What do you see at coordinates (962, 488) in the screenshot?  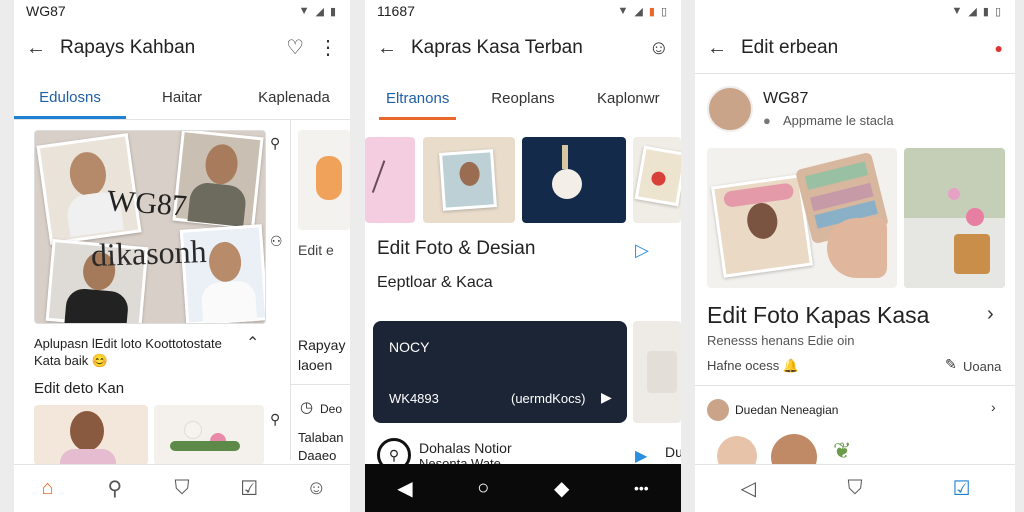 I see `edit-square-icon: ☑` at bounding box center [962, 488].